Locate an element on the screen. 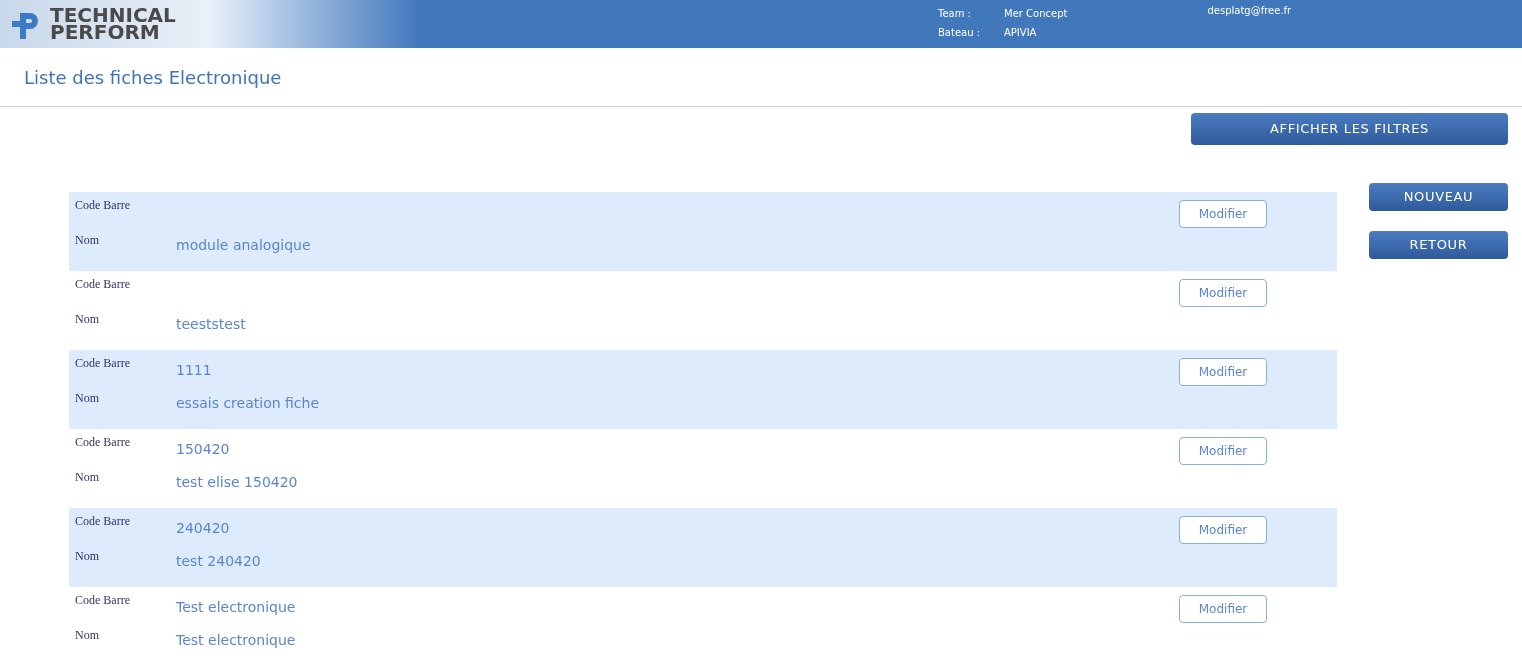  barcode-value: 150420 is located at coordinates (203, 449).